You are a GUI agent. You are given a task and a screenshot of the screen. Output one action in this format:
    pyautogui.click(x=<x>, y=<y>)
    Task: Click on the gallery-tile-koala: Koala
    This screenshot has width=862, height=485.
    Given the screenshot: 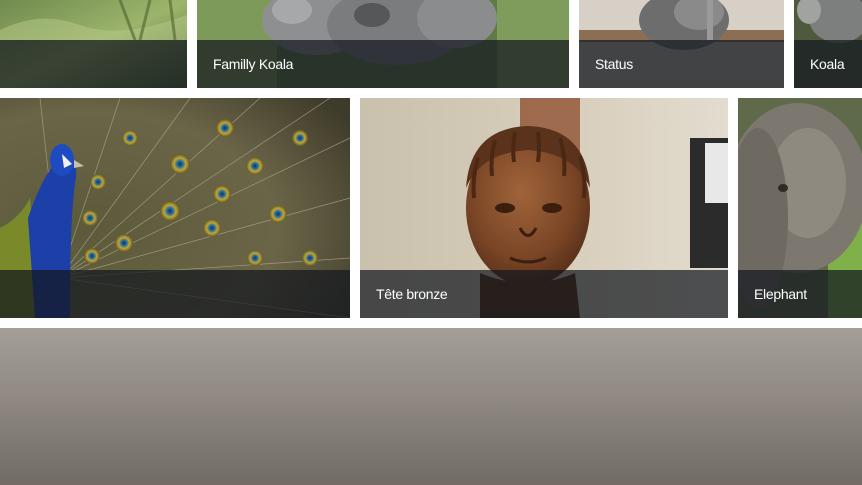 What is the action you would take?
    pyautogui.click(x=828, y=44)
    